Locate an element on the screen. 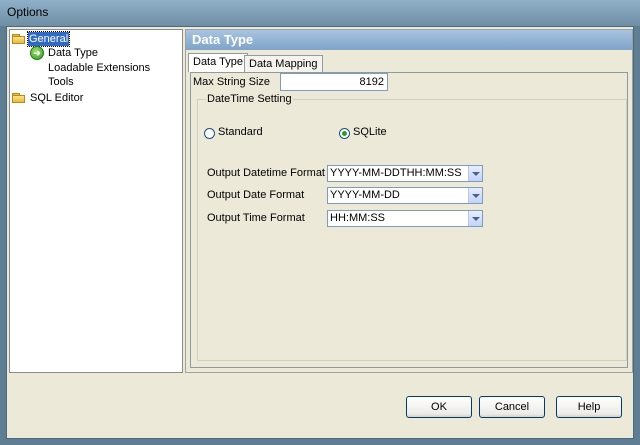  datetime-format-select: YYYY-MM-DDTHH:MM:SS is located at coordinates (405, 173).